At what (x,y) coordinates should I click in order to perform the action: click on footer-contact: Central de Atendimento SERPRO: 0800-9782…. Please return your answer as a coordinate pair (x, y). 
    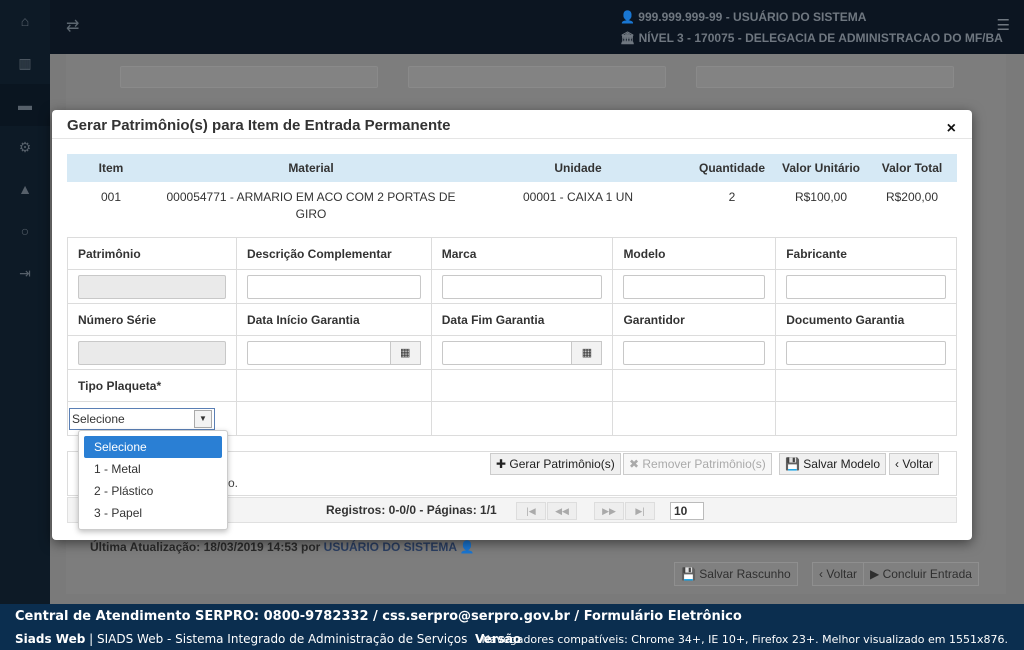
    Looking at the image, I should click on (378, 616).